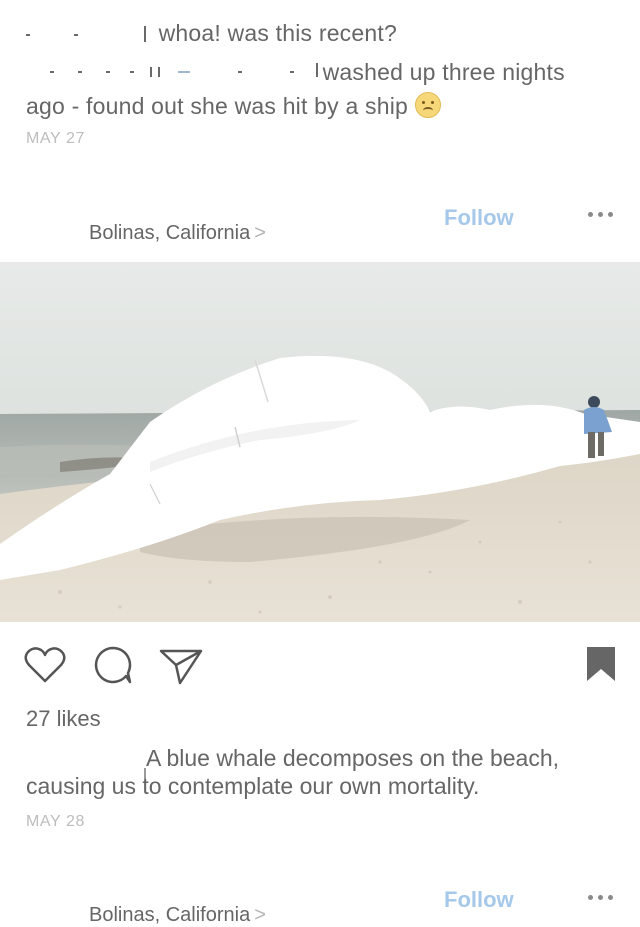 The width and height of the screenshot is (640, 927). I want to click on caption-author-masked, so click(86, 770).